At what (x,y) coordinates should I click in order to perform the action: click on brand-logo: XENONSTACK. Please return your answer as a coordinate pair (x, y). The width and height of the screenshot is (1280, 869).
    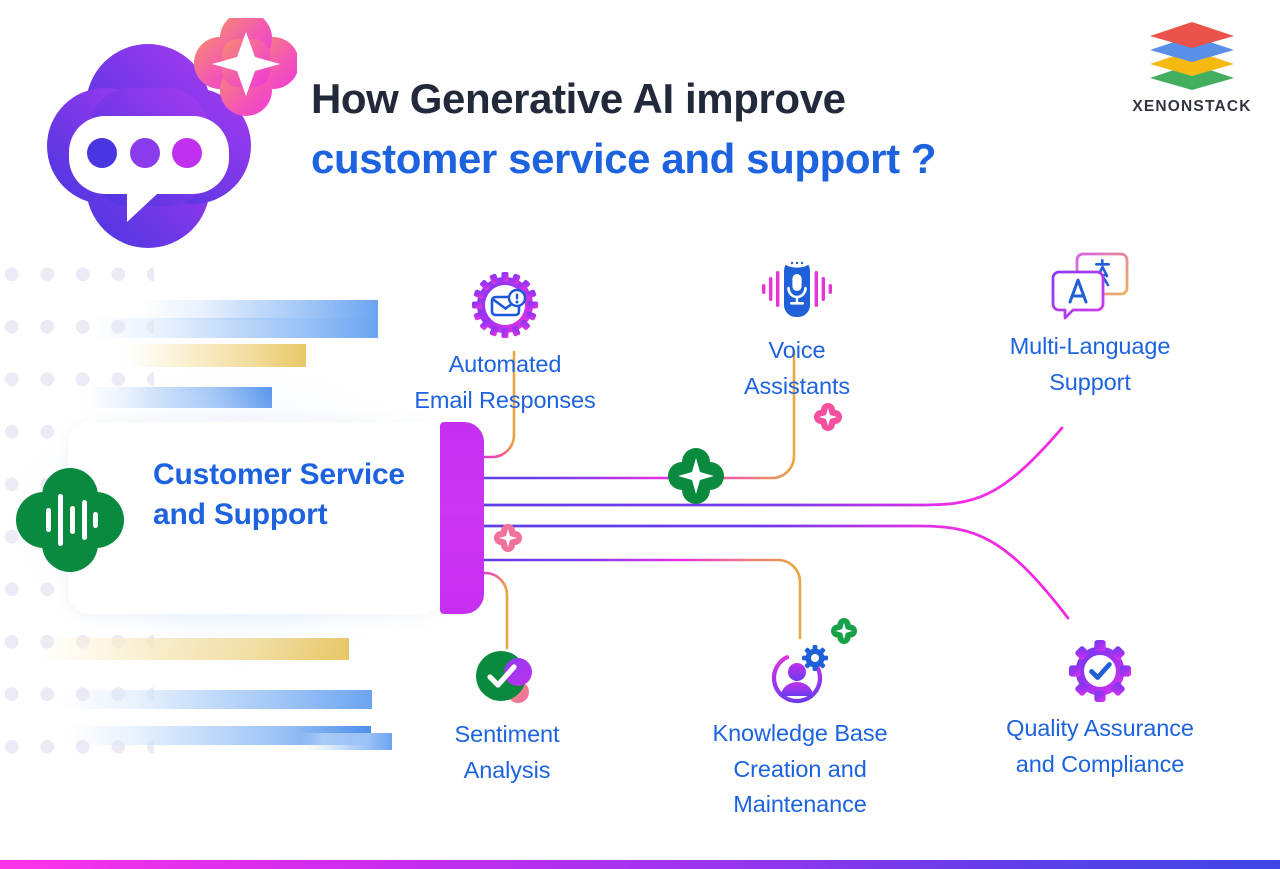
    Looking at the image, I should click on (1192, 67).